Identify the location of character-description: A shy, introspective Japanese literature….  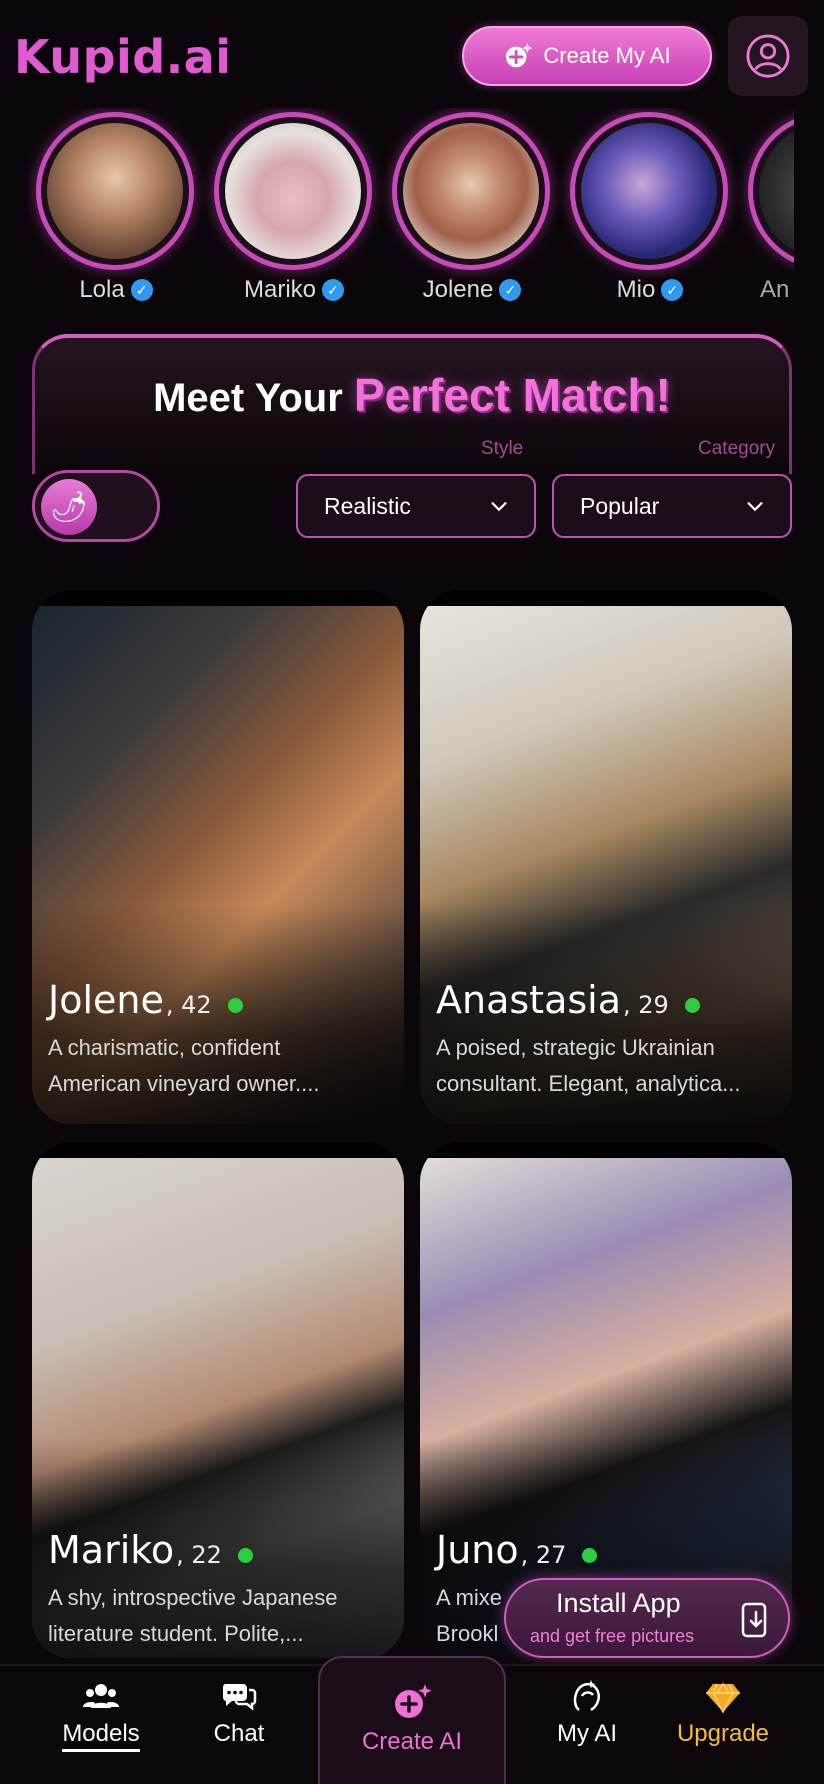
(218, 1616).